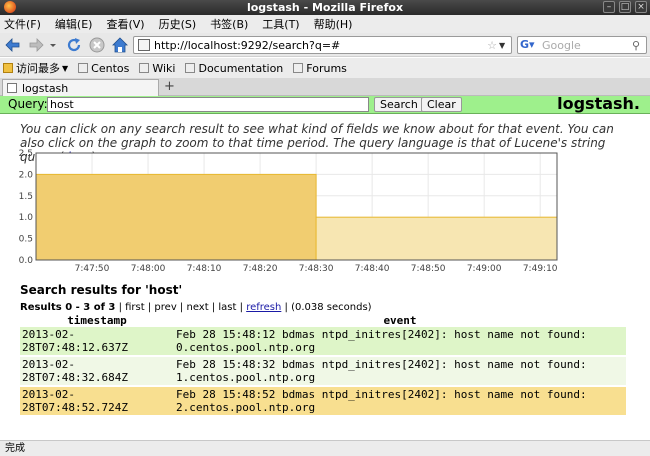  Describe the element at coordinates (148, 269) in the screenshot. I see `x-tick-label: 7:48:00` at that location.